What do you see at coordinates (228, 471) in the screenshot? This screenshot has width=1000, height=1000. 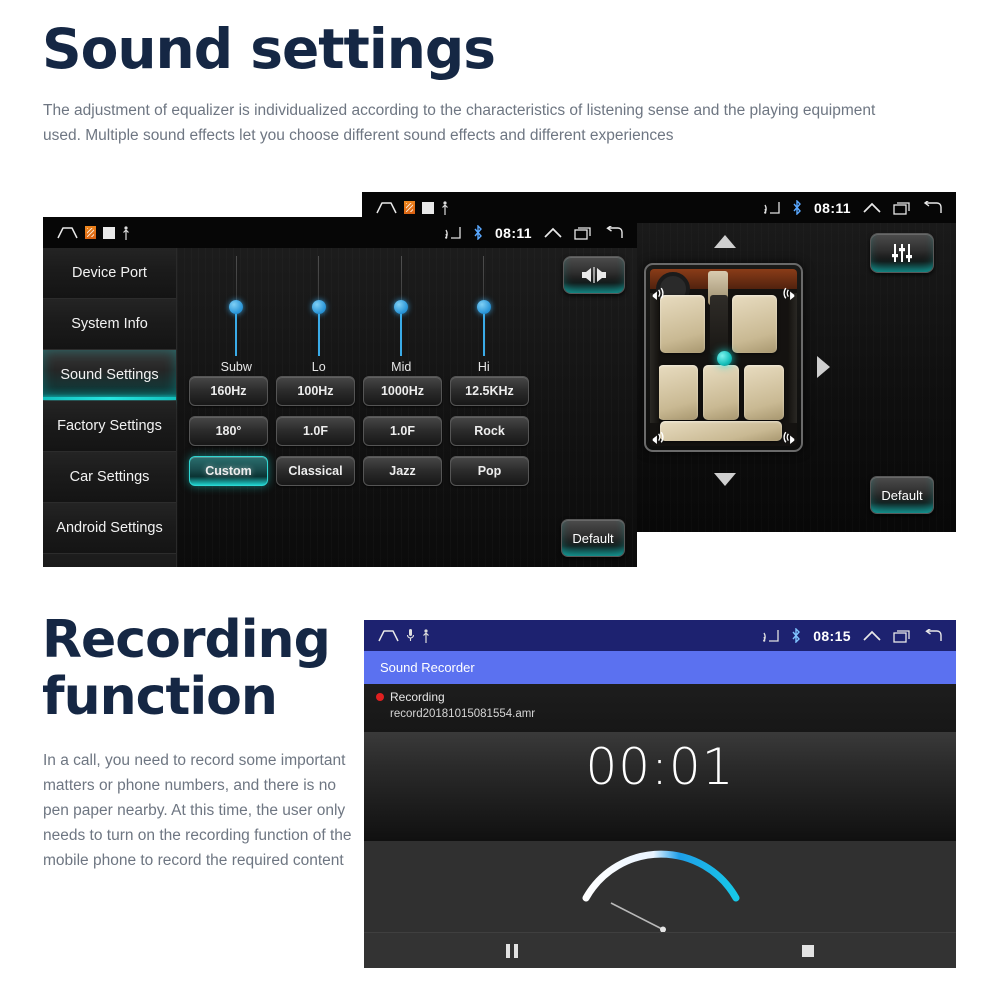 I see `eq-button-custom: Custom` at bounding box center [228, 471].